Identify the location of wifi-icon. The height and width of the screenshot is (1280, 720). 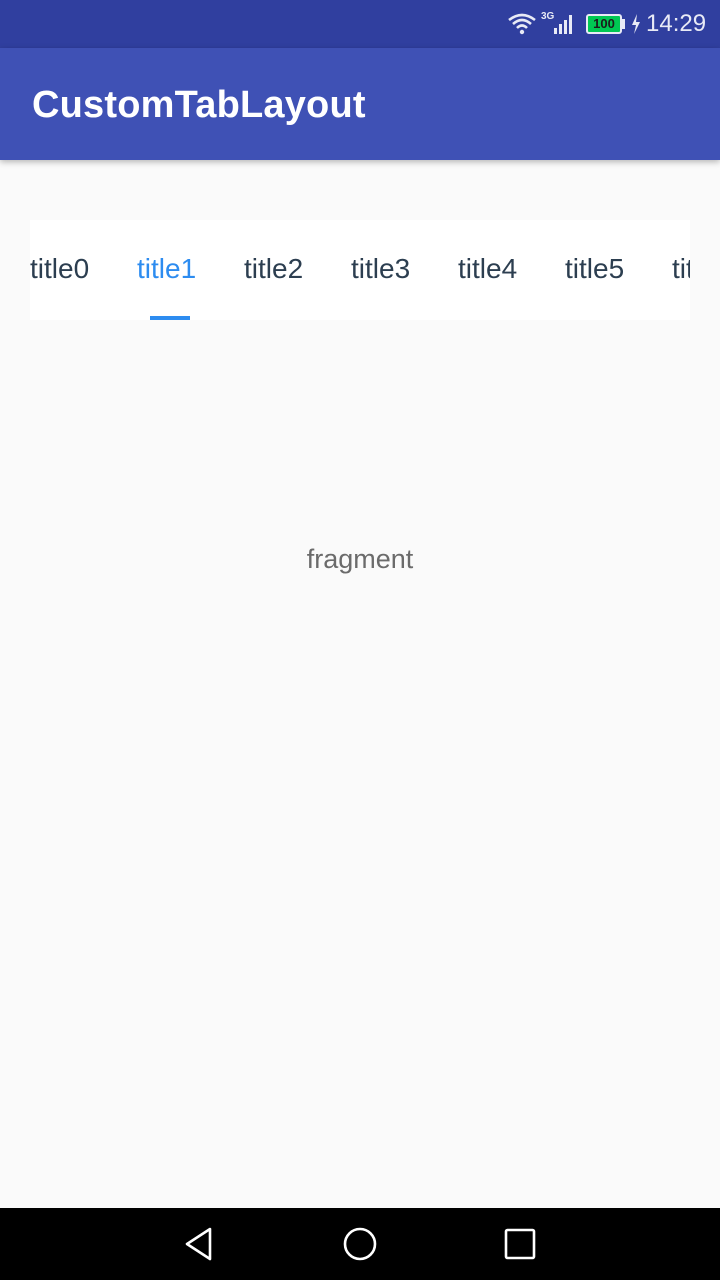
(522, 24).